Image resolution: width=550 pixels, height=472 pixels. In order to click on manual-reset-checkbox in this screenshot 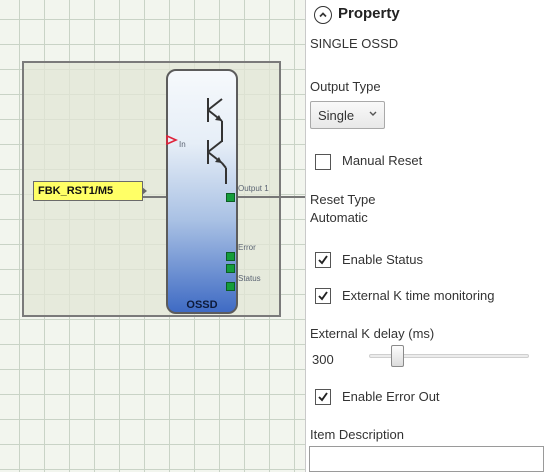, I will do `click(323, 162)`.